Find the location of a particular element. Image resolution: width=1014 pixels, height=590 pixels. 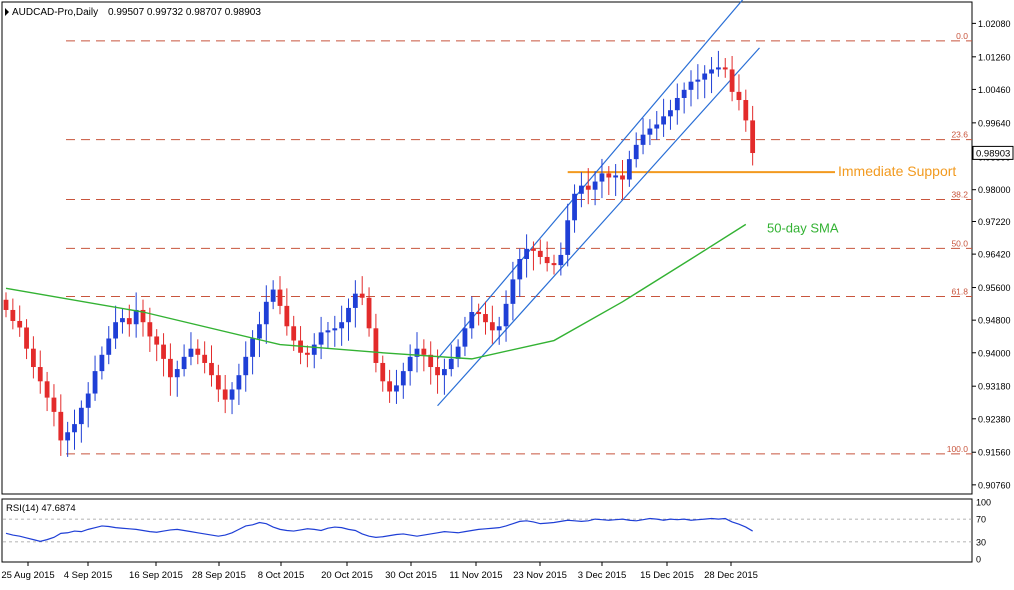

time-tick-label: 28 Sep 2015 is located at coordinates (219, 575).